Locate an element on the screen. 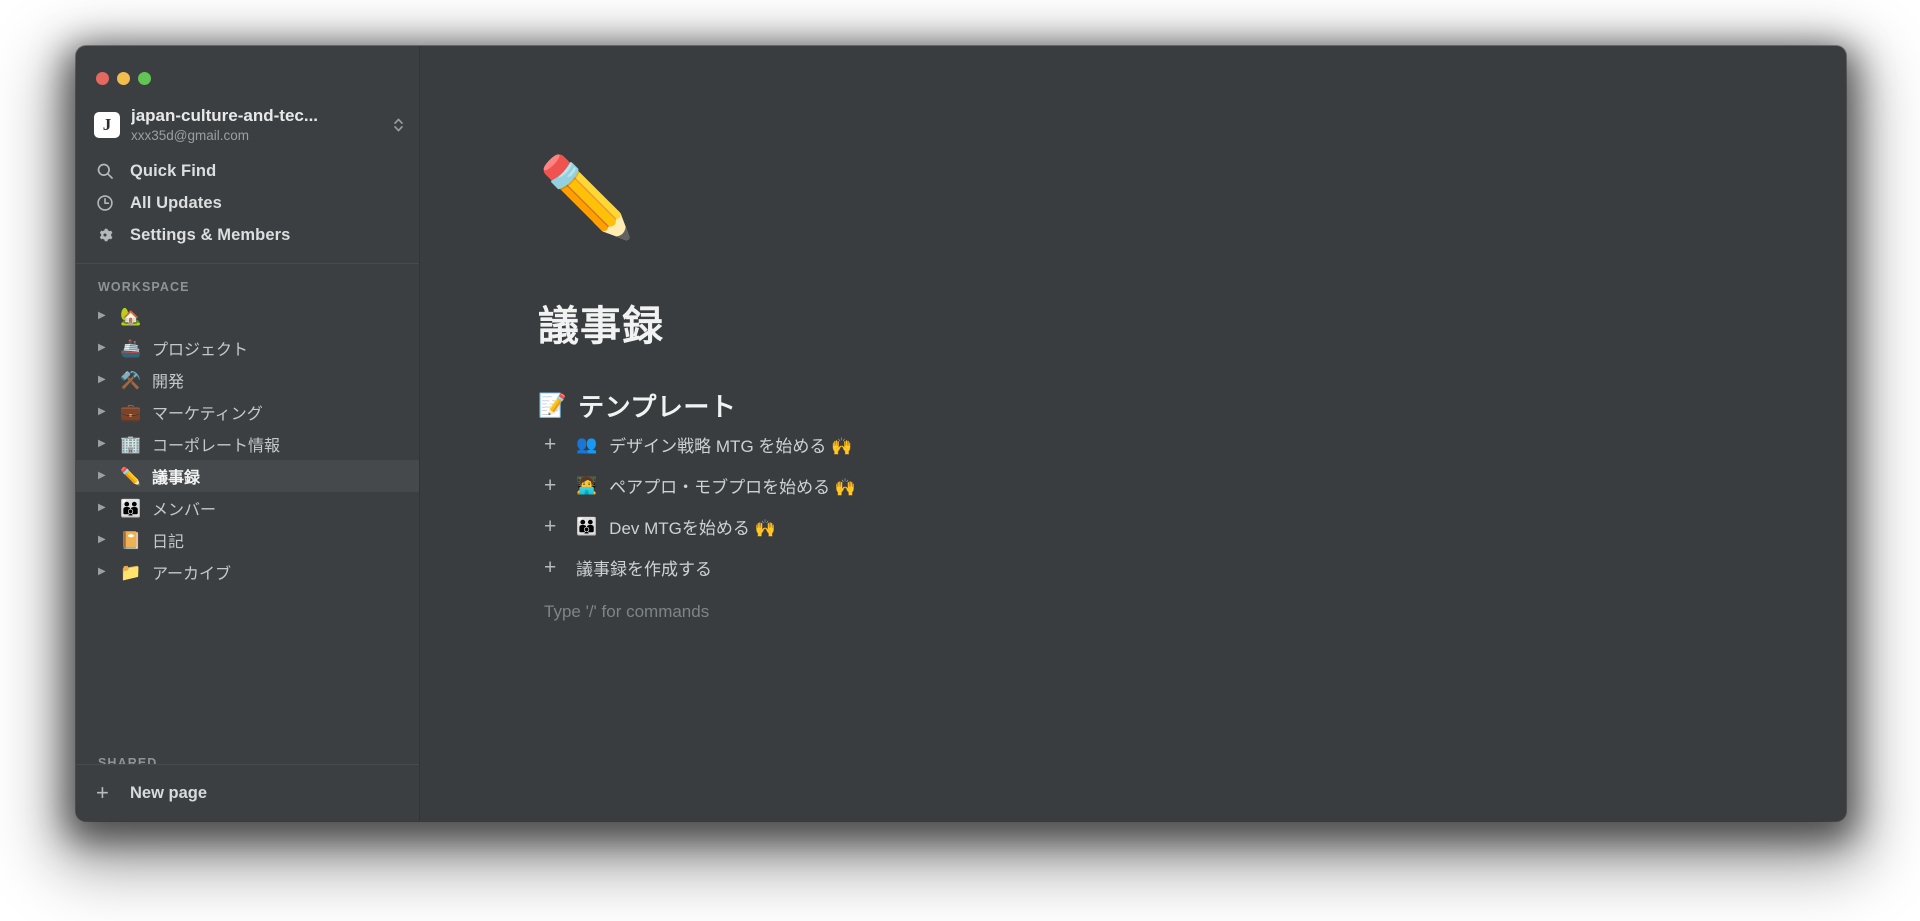 The image size is (1920, 921). memo-icon: 📝 is located at coordinates (553, 405).